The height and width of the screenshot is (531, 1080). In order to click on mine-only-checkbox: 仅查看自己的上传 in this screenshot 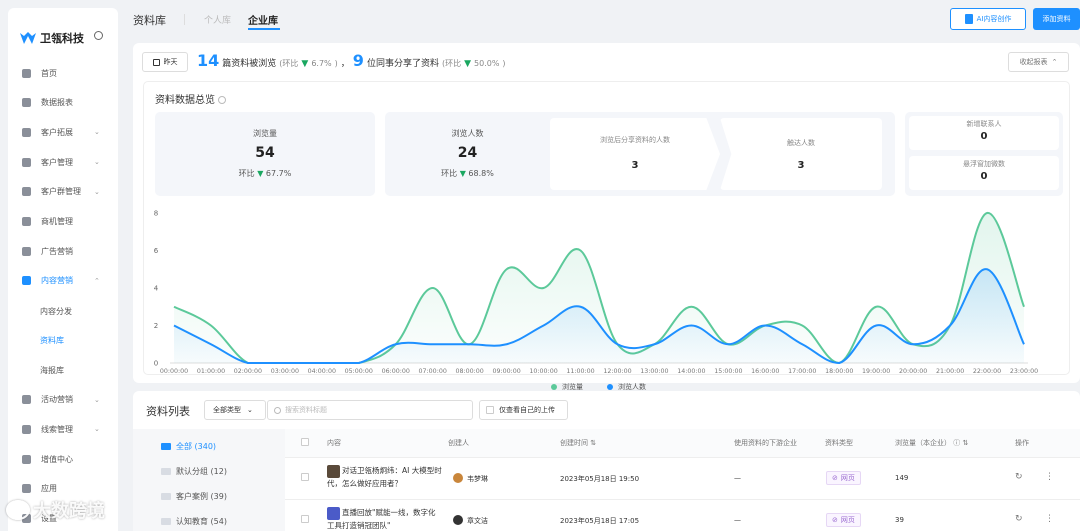, I will do `click(523, 410)`.